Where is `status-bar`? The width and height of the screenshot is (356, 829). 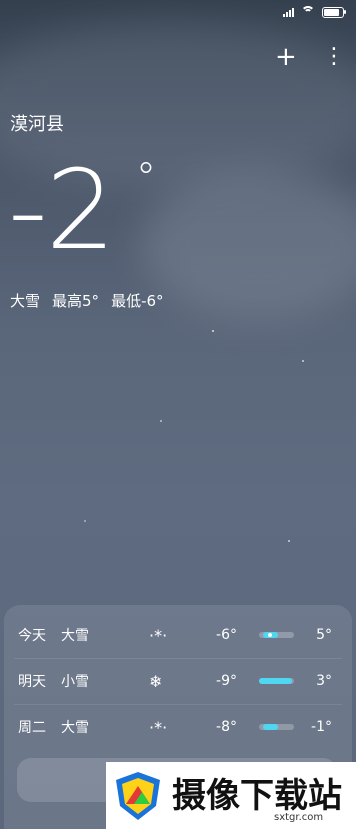 status-bar is located at coordinates (314, 12).